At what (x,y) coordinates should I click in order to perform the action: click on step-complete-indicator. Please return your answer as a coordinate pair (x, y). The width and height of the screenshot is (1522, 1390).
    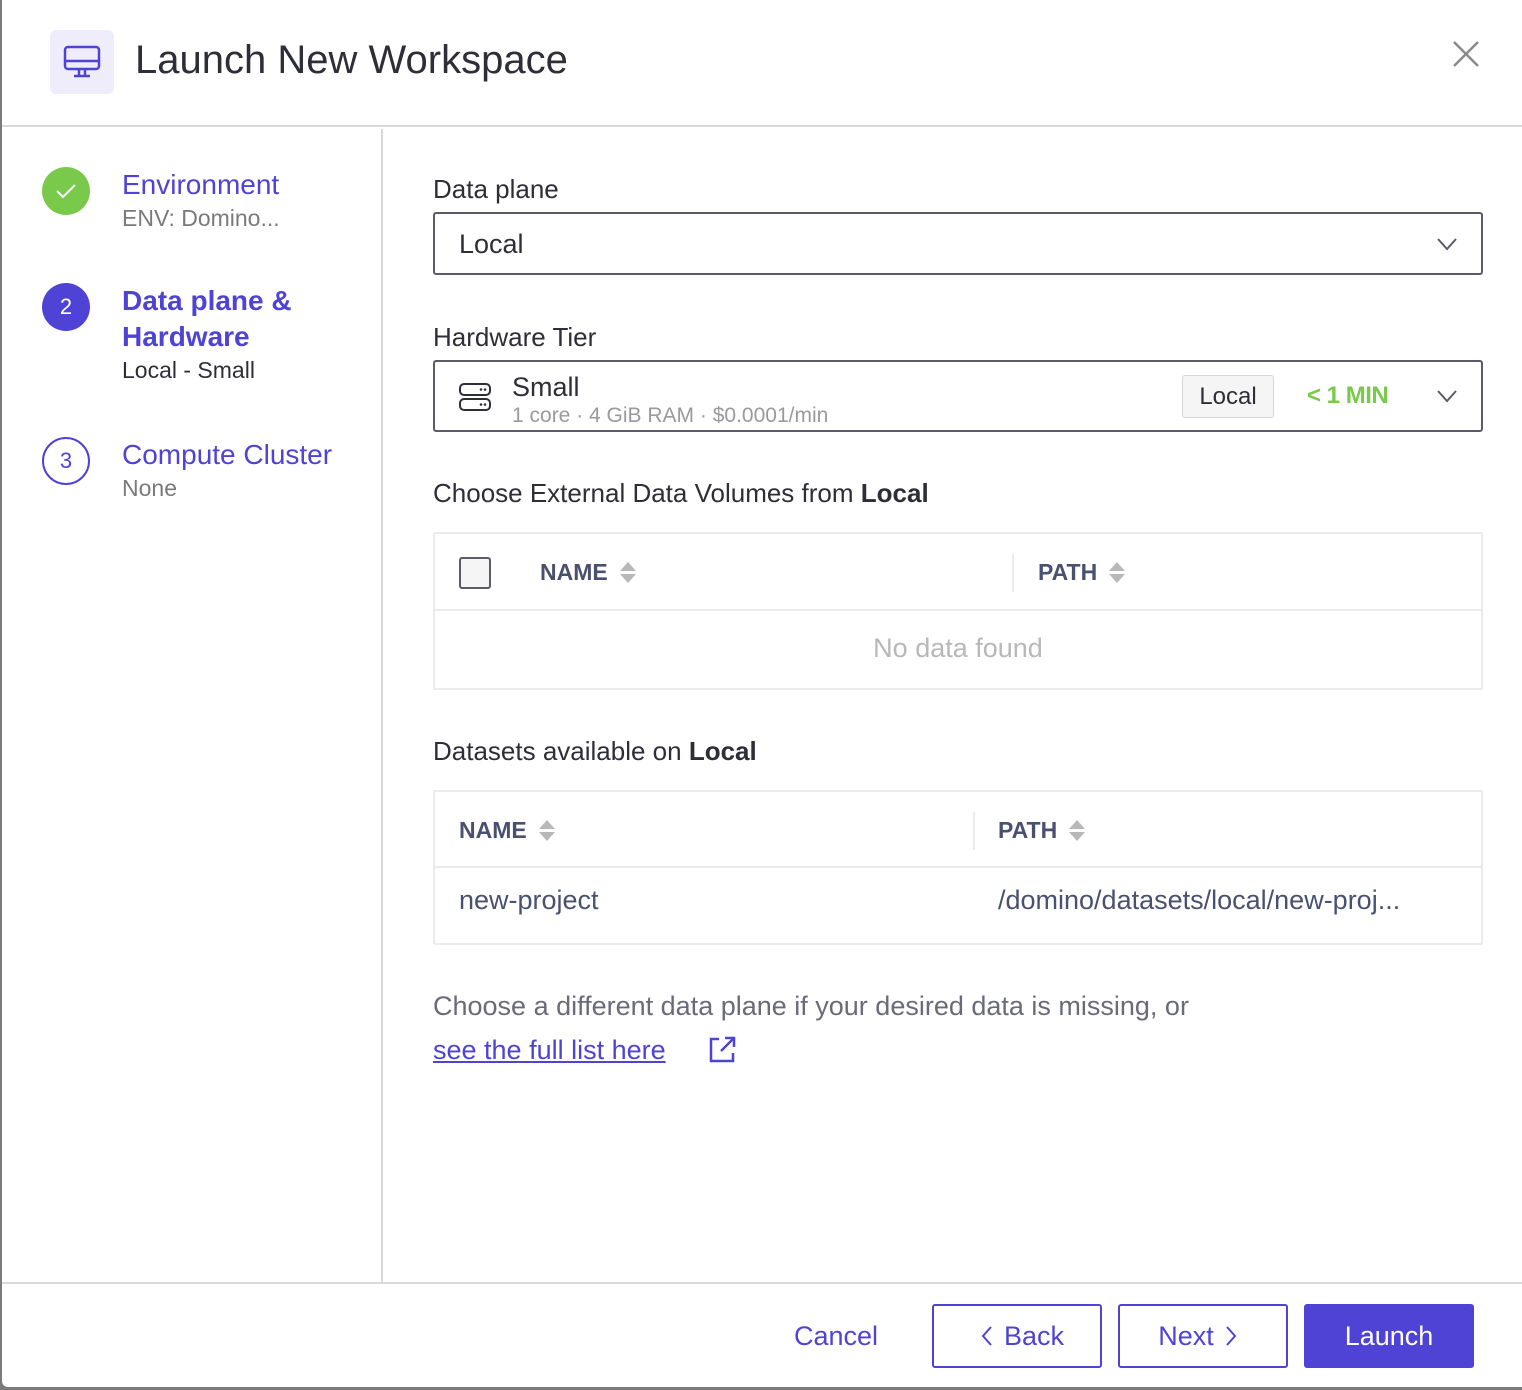
    Looking at the image, I should click on (66, 191).